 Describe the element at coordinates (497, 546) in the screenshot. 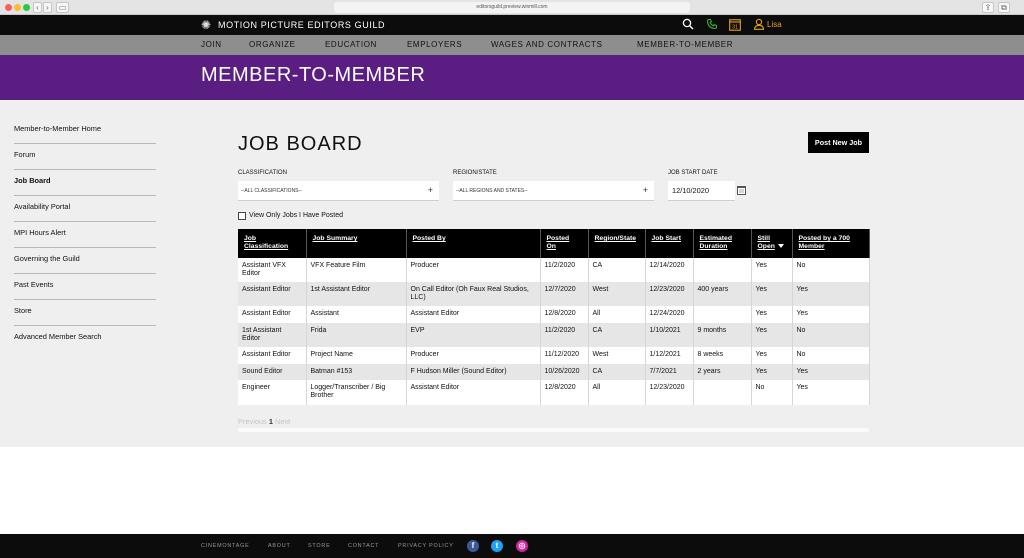

I see `twitter-icon: t` at that location.